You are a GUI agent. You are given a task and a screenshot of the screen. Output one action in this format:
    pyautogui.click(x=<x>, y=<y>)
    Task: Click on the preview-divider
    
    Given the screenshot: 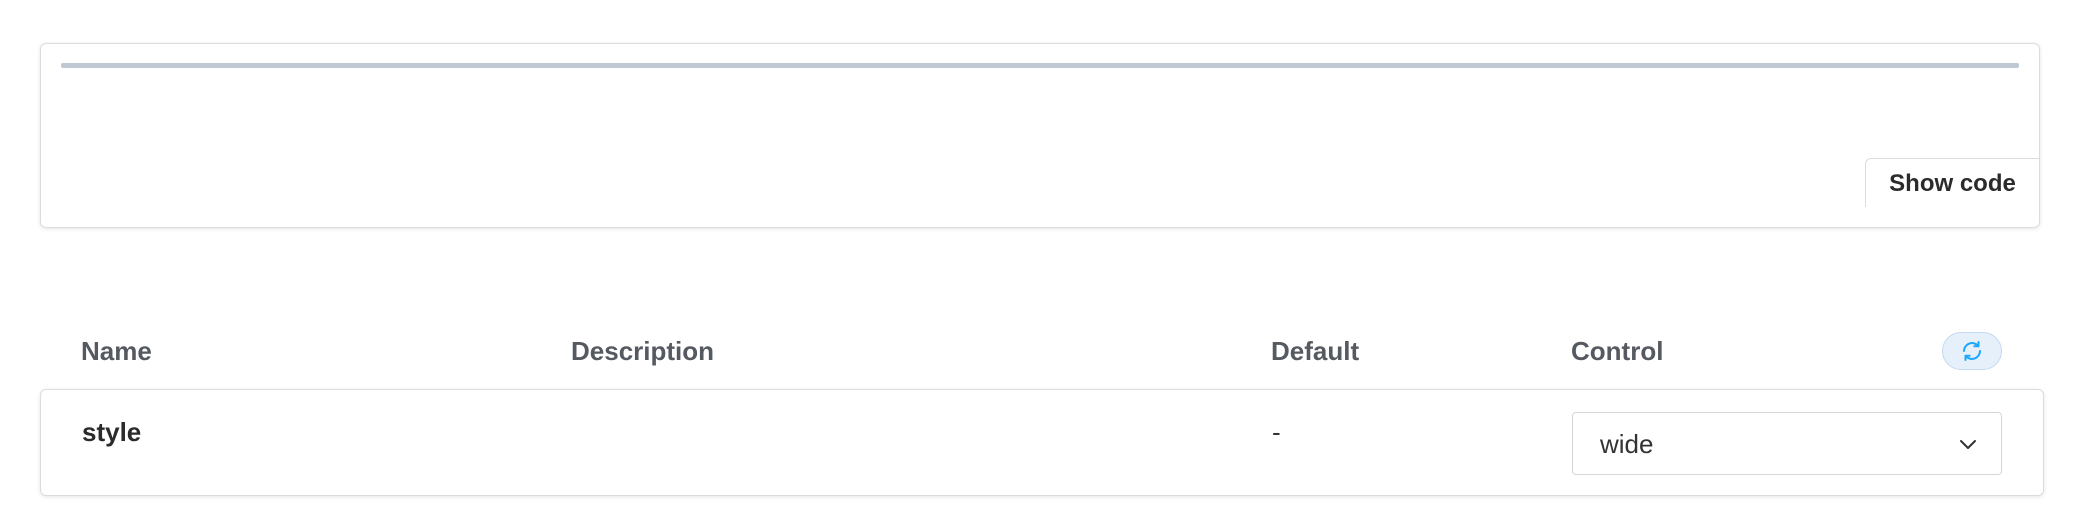 What is the action you would take?
    pyautogui.click(x=1040, y=65)
    